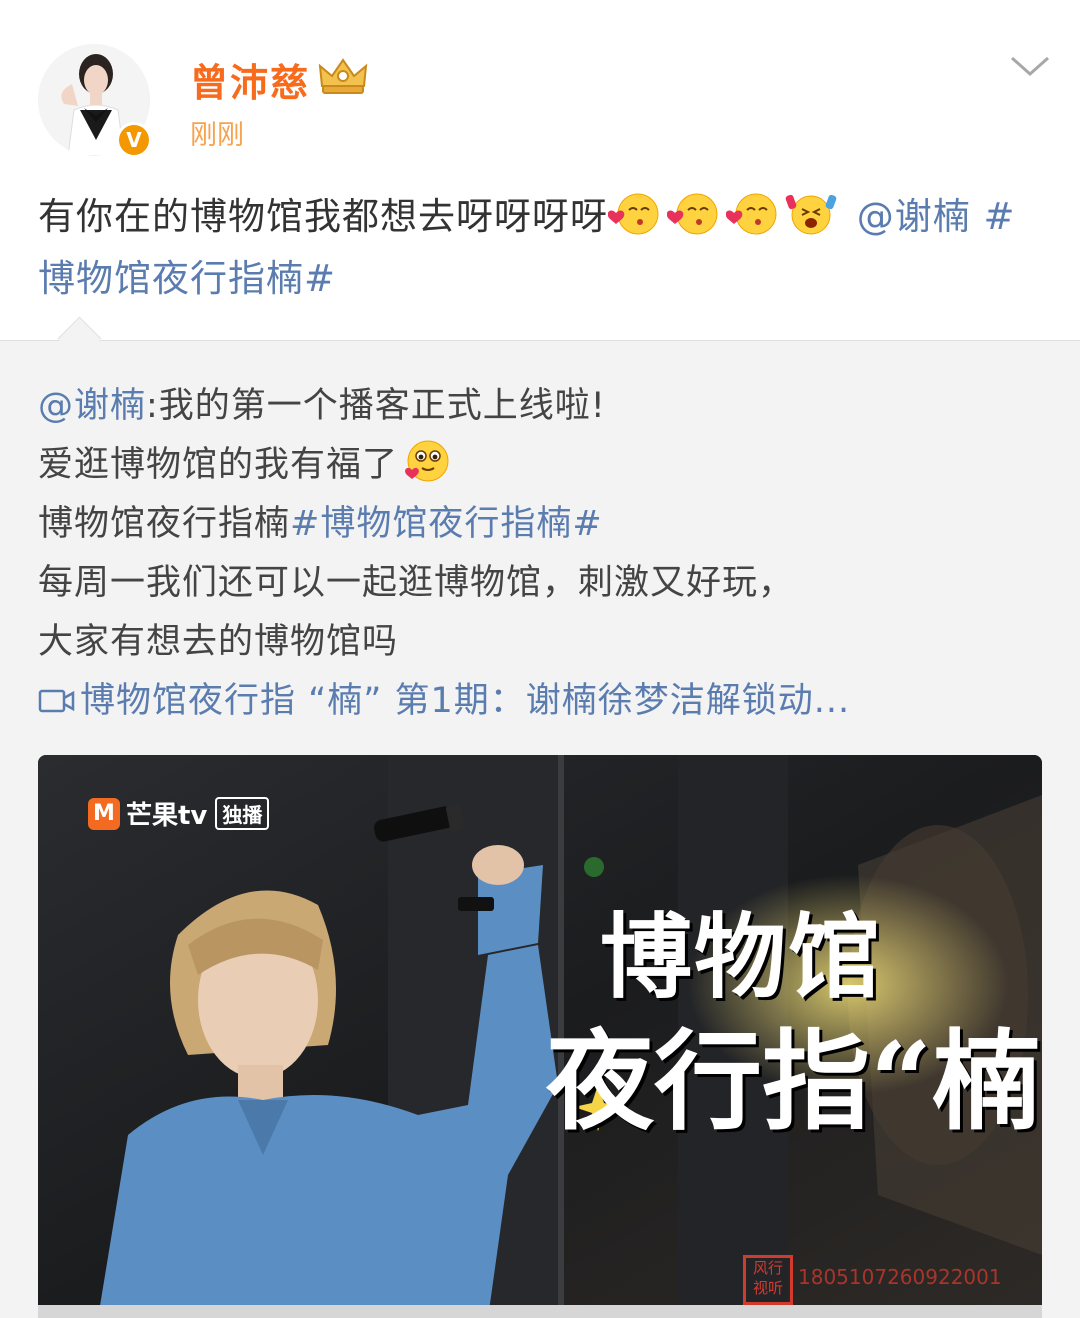 This screenshot has height=1318, width=1080. I want to click on repost-line-4: 每周一我们还可以一起逛博物馆，刺激又好玩，, so click(416, 583).